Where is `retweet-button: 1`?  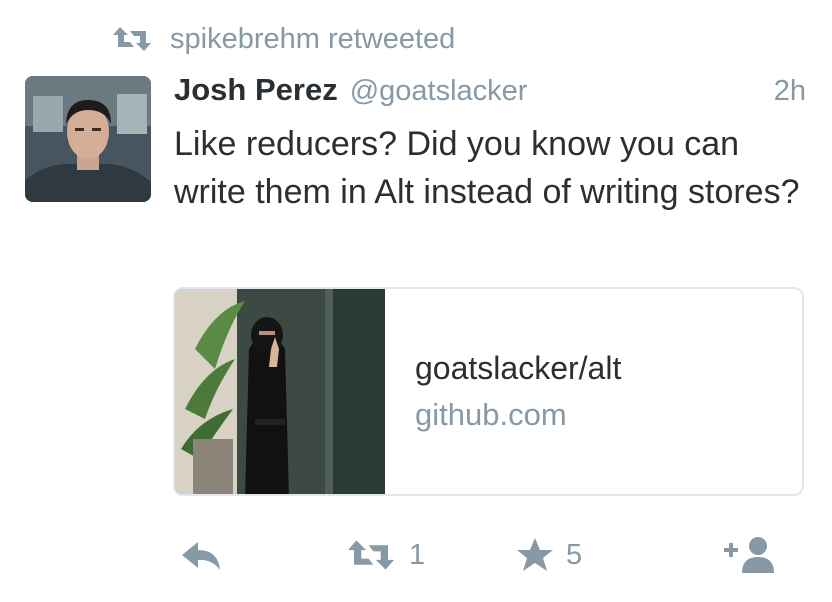
retweet-button: 1 is located at coordinates (385, 555).